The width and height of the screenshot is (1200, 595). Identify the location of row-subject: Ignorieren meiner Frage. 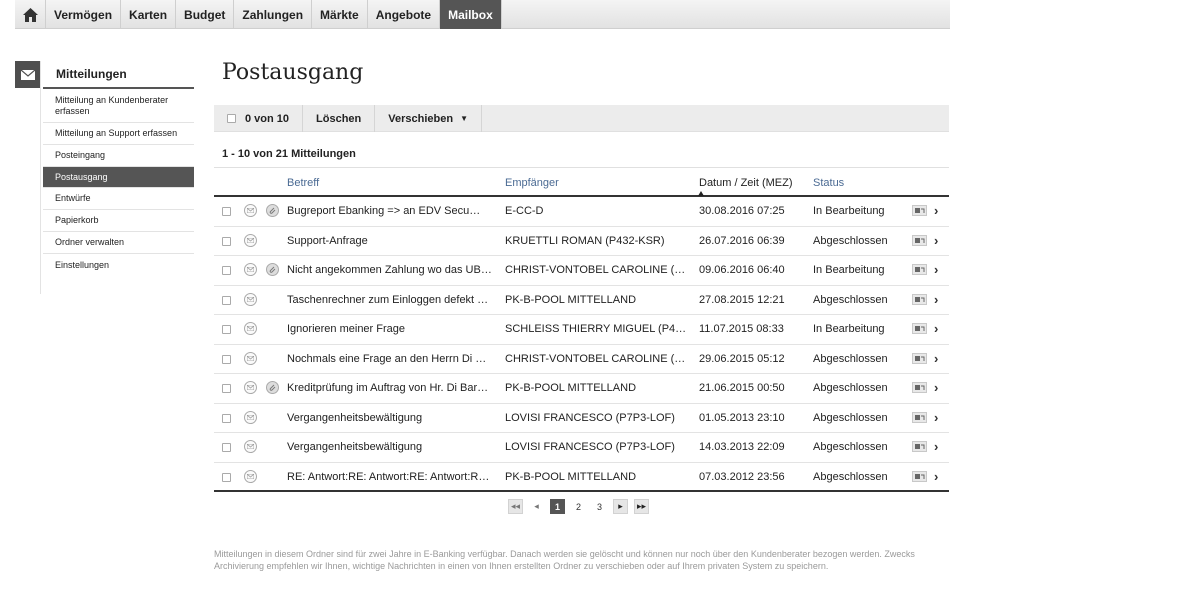
(389, 329).